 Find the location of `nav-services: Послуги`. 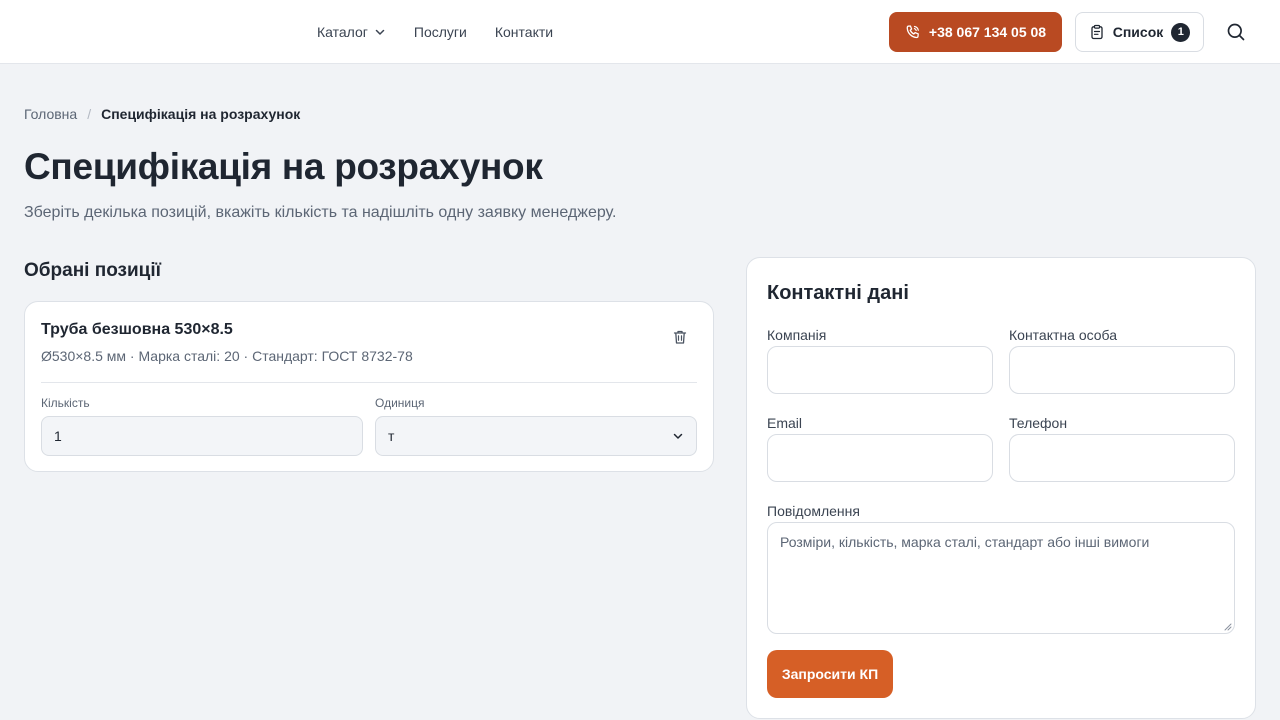

nav-services: Послуги is located at coordinates (440, 32).